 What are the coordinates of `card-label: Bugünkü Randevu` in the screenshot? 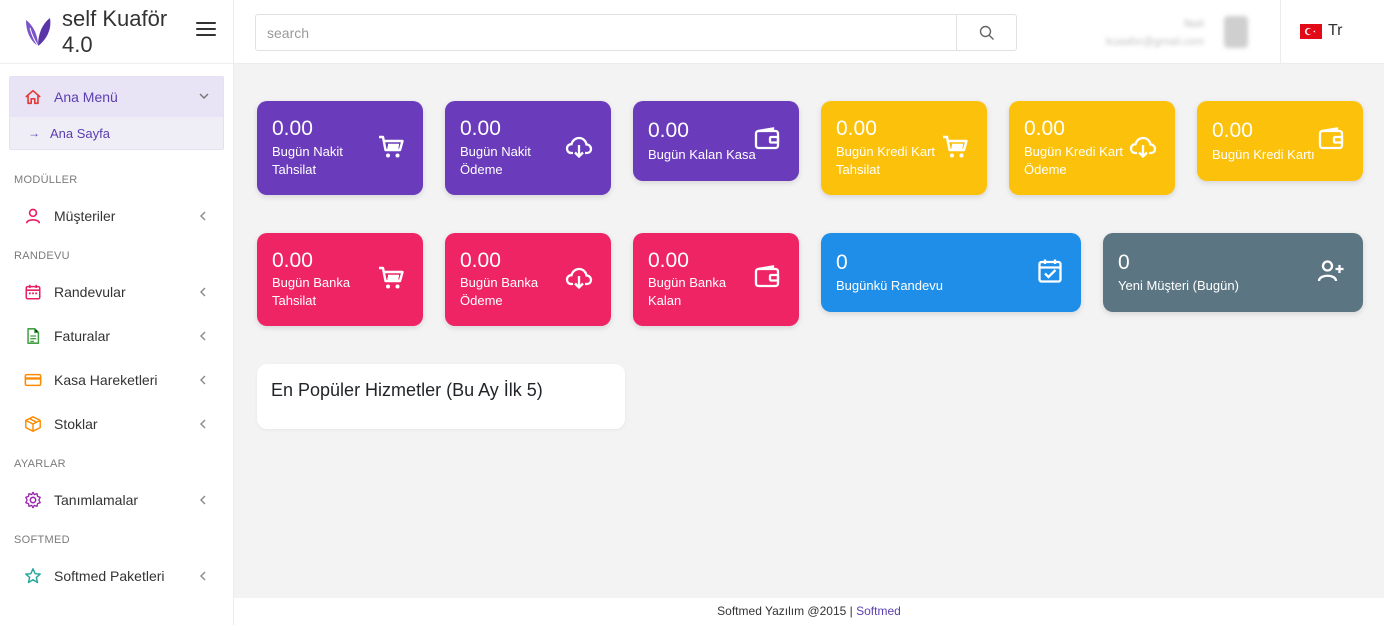 It's located at (889, 285).